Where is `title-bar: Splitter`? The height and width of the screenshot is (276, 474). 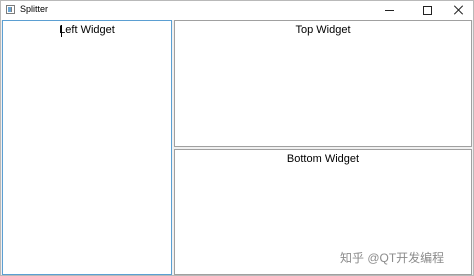
title-bar: Splitter is located at coordinates (237, 10).